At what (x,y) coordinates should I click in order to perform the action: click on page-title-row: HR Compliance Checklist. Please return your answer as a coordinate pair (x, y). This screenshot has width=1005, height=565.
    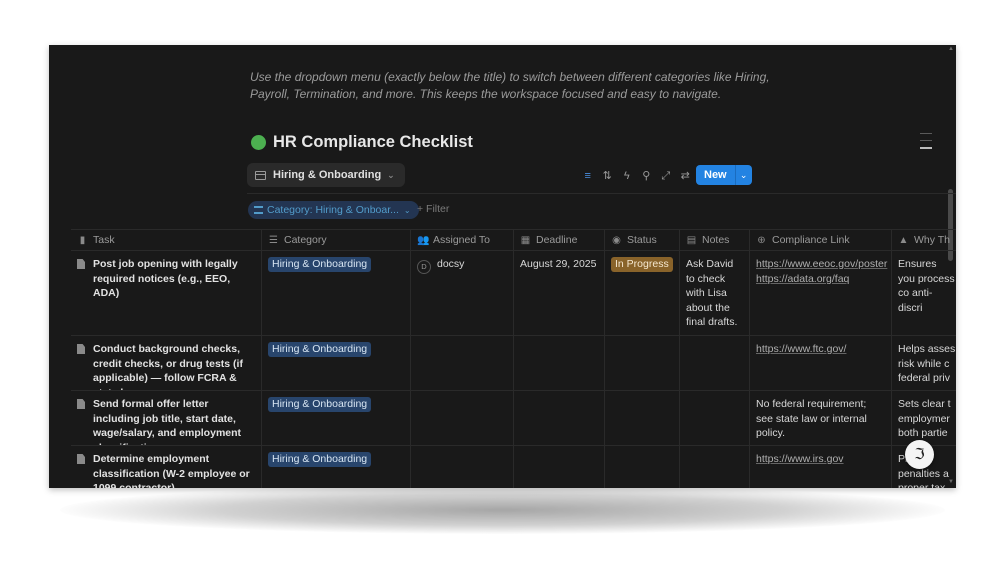
    Looking at the image, I should click on (362, 142).